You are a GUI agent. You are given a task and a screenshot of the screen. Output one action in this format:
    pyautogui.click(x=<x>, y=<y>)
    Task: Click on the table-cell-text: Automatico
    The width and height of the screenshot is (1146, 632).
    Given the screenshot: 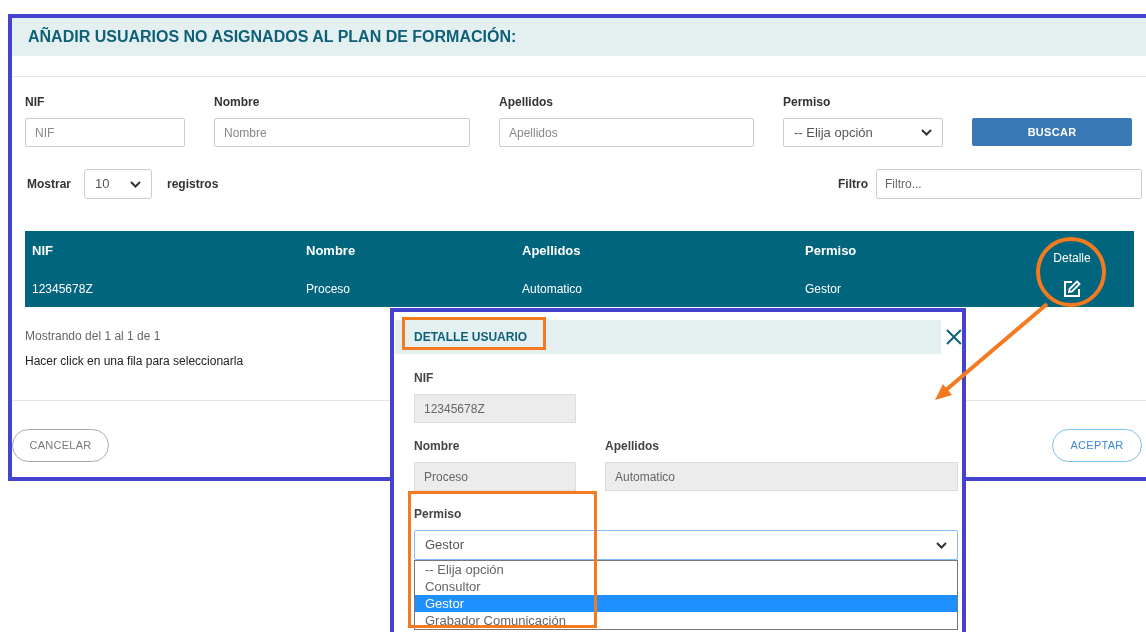 What is the action you would take?
    pyautogui.click(x=553, y=289)
    